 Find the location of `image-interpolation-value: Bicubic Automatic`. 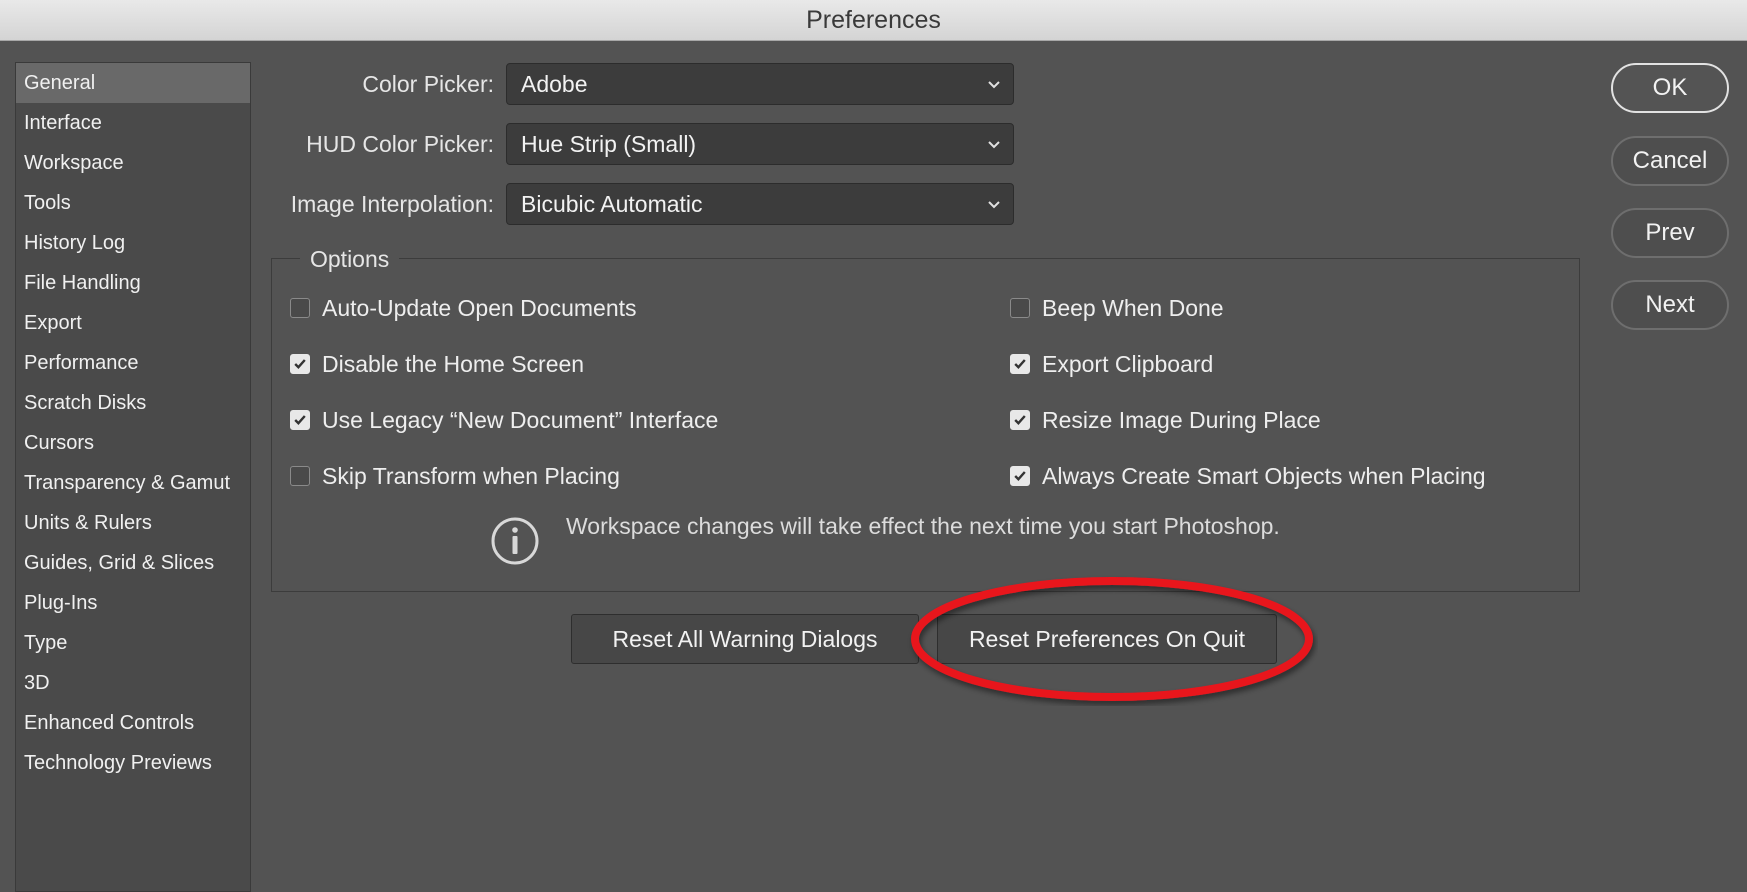

image-interpolation-value: Bicubic Automatic is located at coordinates (612, 204).